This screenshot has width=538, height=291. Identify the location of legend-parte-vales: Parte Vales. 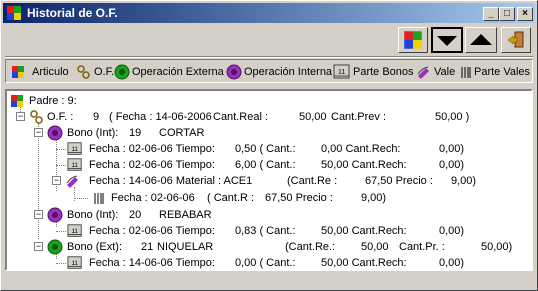
(495, 72).